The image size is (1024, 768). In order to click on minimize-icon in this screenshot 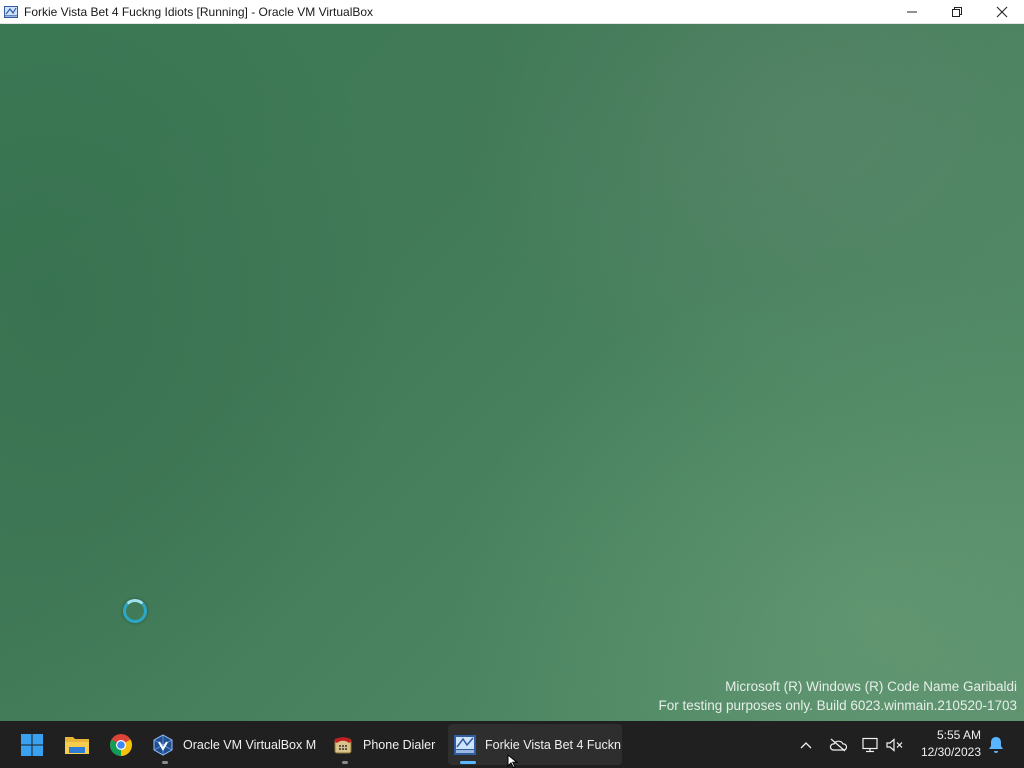, I will do `click(911, 11)`.